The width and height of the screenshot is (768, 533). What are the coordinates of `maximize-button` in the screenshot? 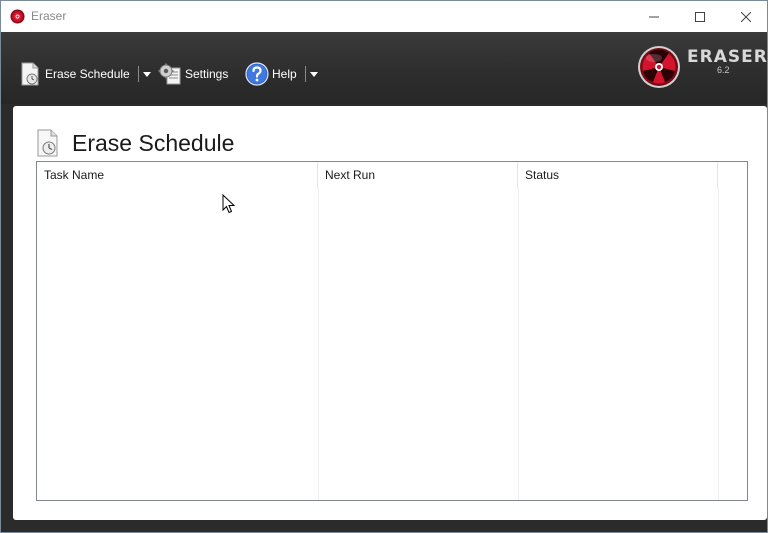 It's located at (700, 16).